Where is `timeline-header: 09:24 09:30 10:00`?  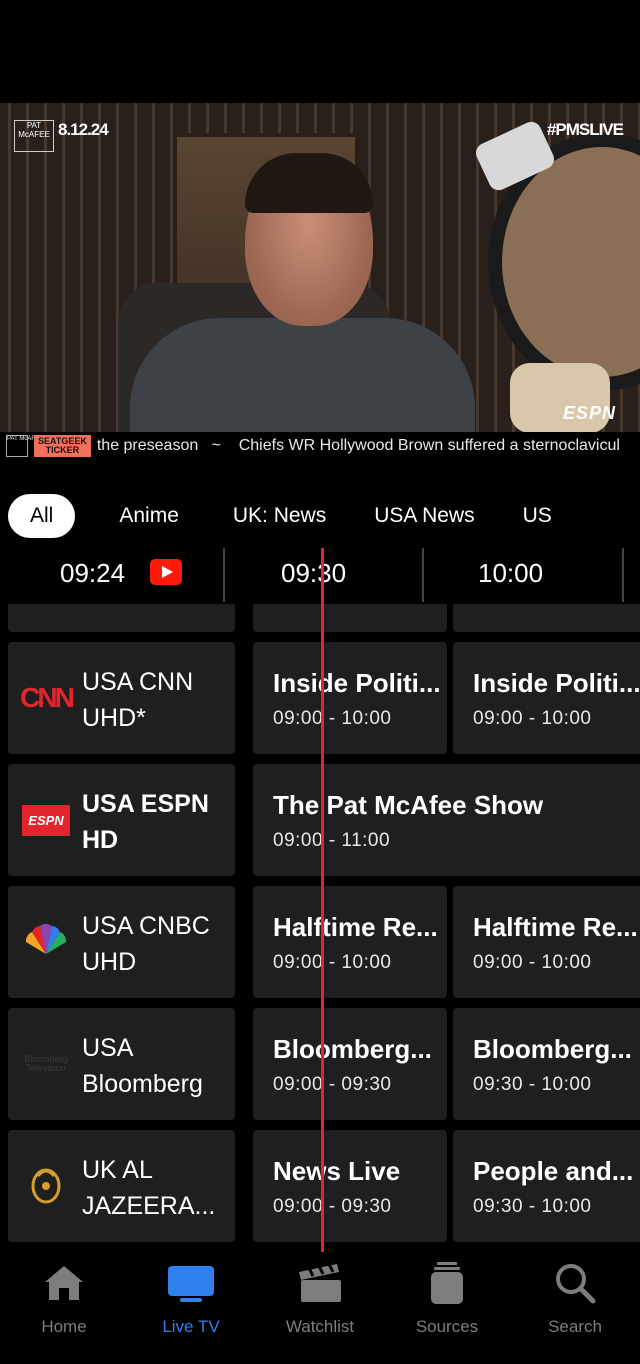 timeline-header: 09:24 09:30 10:00 is located at coordinates (320, 576).